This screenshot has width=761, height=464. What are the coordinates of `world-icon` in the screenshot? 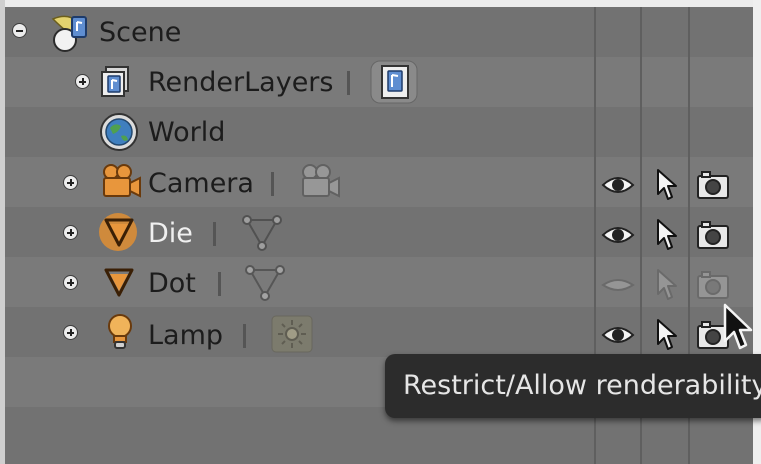 It's located at (119, 132).